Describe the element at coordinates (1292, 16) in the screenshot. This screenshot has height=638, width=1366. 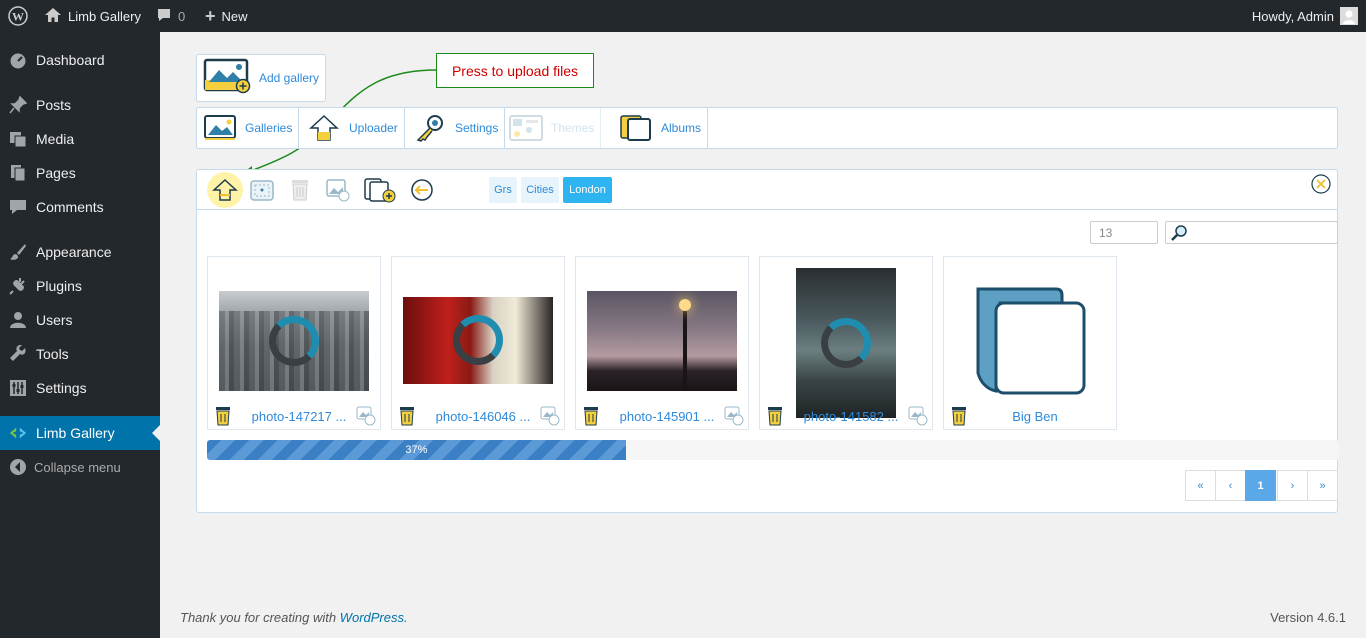
I see `howdy-text: Howdy, Admin` at that location.